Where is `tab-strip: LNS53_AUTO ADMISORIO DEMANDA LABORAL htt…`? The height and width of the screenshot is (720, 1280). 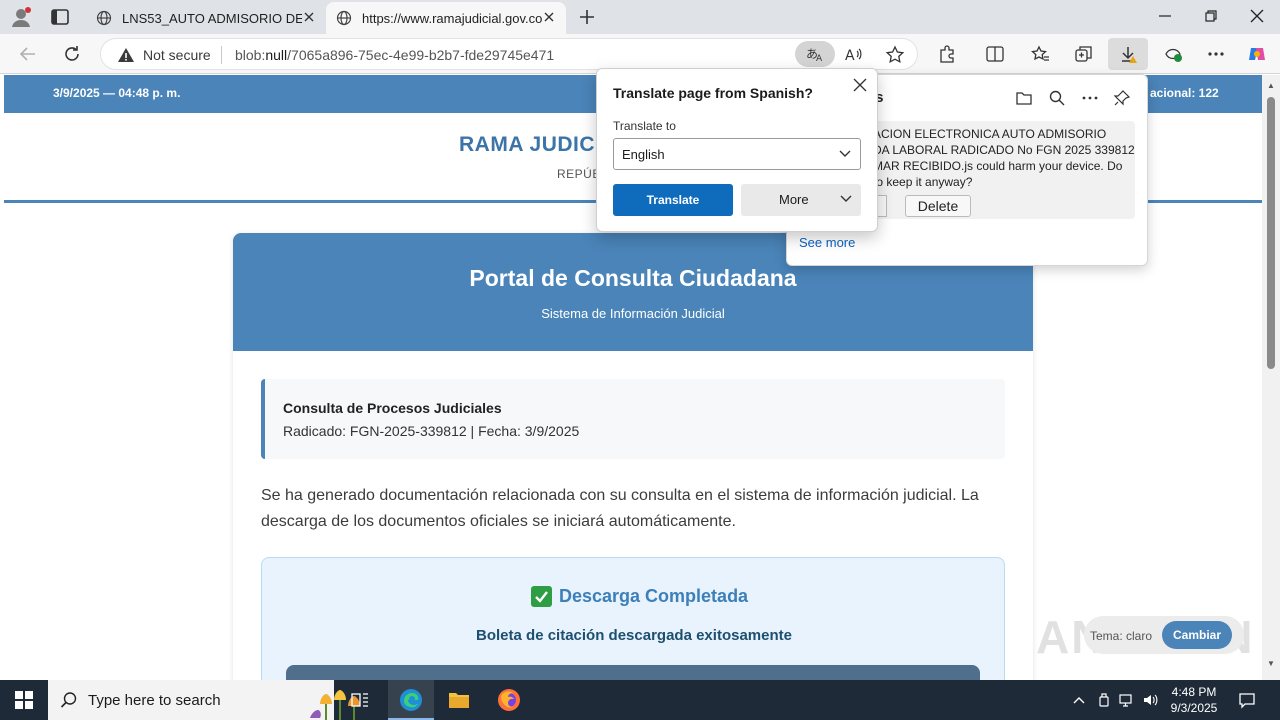 tab-strip: LNS53_AUTO ADMISORIO DEMANDA LABORAL htt… is located at coordinates (640, 17).